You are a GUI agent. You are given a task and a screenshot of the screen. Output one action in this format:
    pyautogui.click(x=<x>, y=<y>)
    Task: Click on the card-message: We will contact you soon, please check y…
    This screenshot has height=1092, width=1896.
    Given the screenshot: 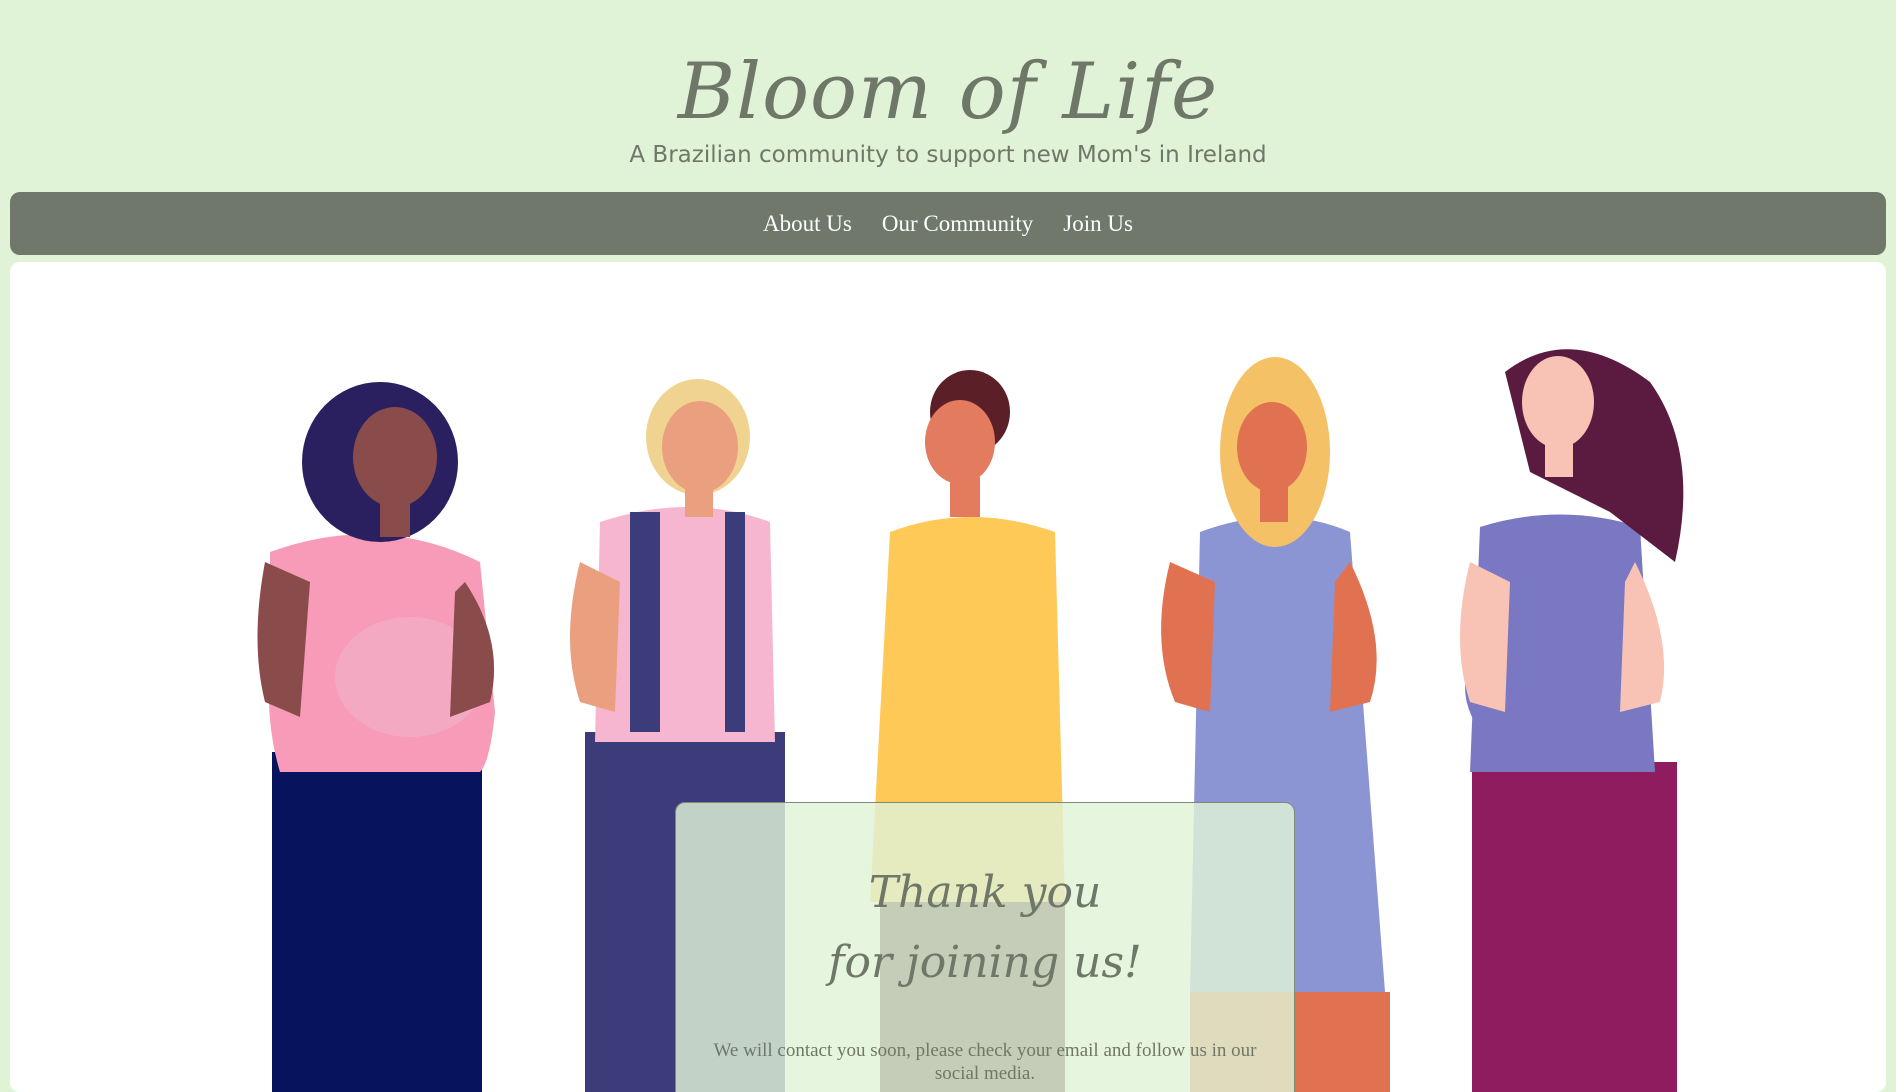 What is the action you would take?
    pyautogui.click(x=985, y=1062)
    